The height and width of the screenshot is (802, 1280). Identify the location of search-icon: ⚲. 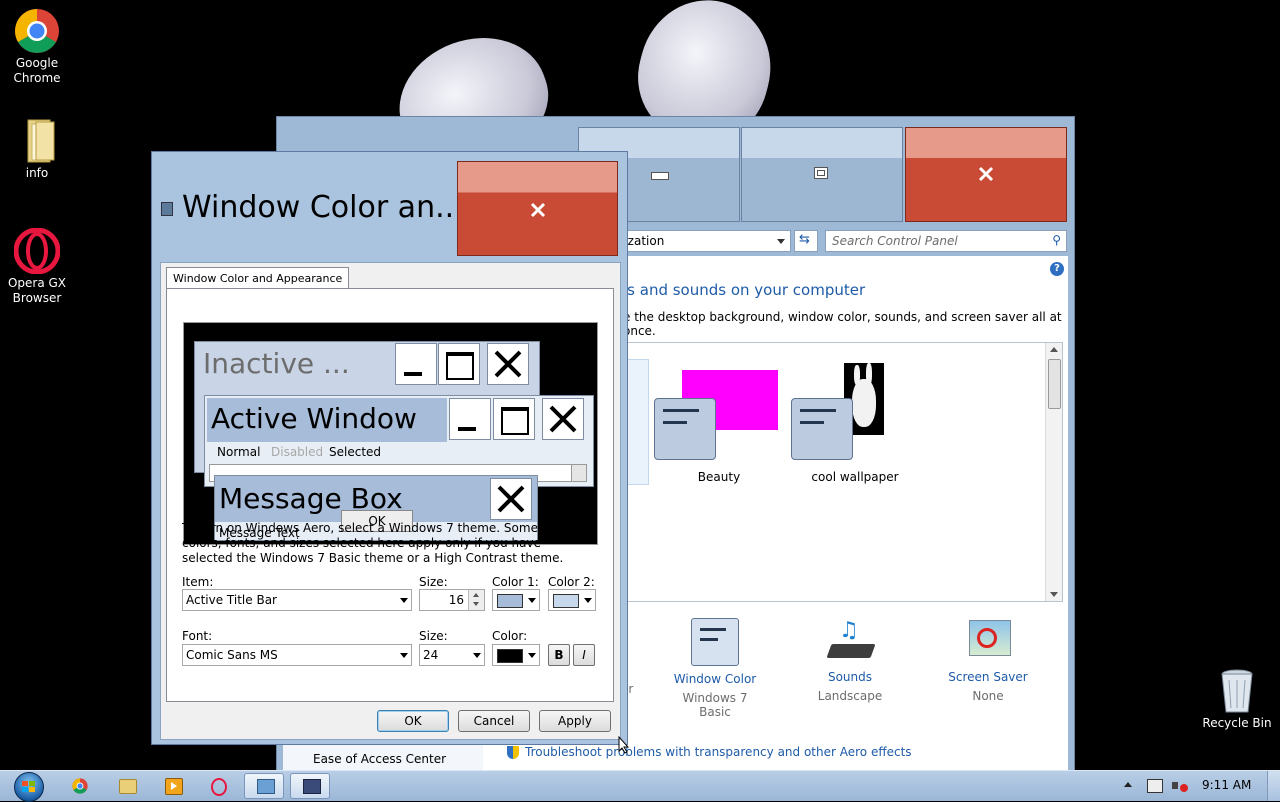
(1056, 240).